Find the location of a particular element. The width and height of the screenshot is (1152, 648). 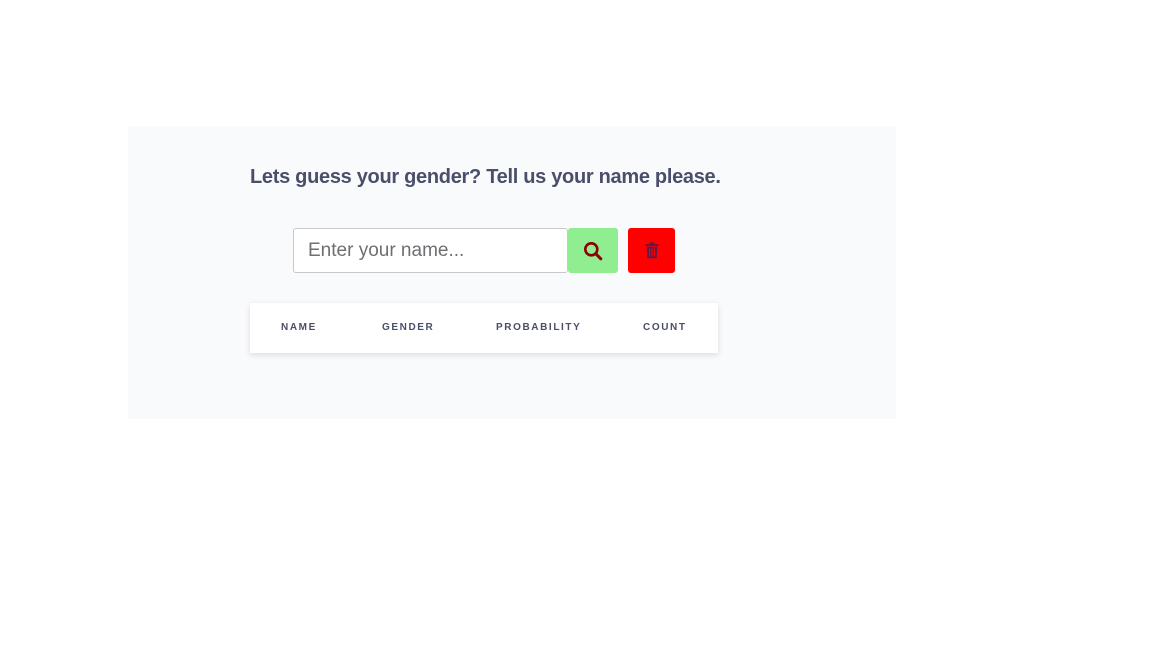

column-header-name: NAME is located at coordinates (299, 327).